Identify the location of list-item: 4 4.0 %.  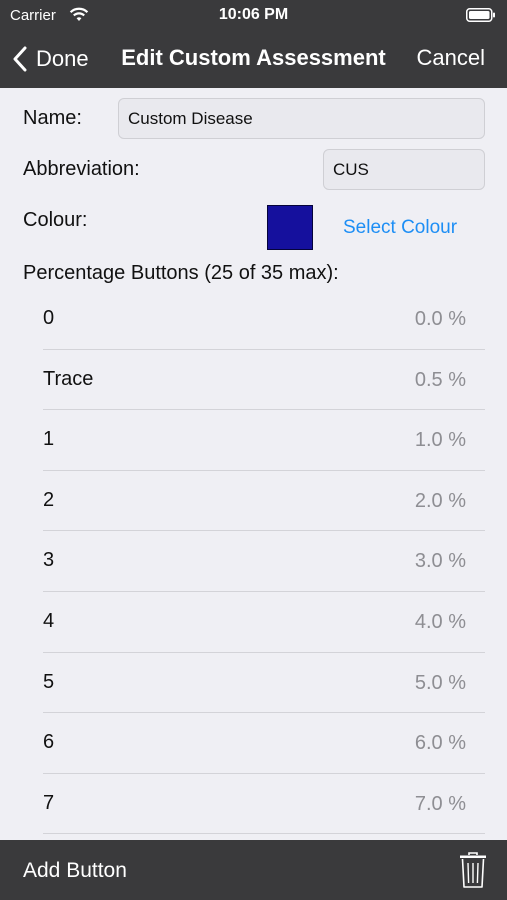
(253, 622).